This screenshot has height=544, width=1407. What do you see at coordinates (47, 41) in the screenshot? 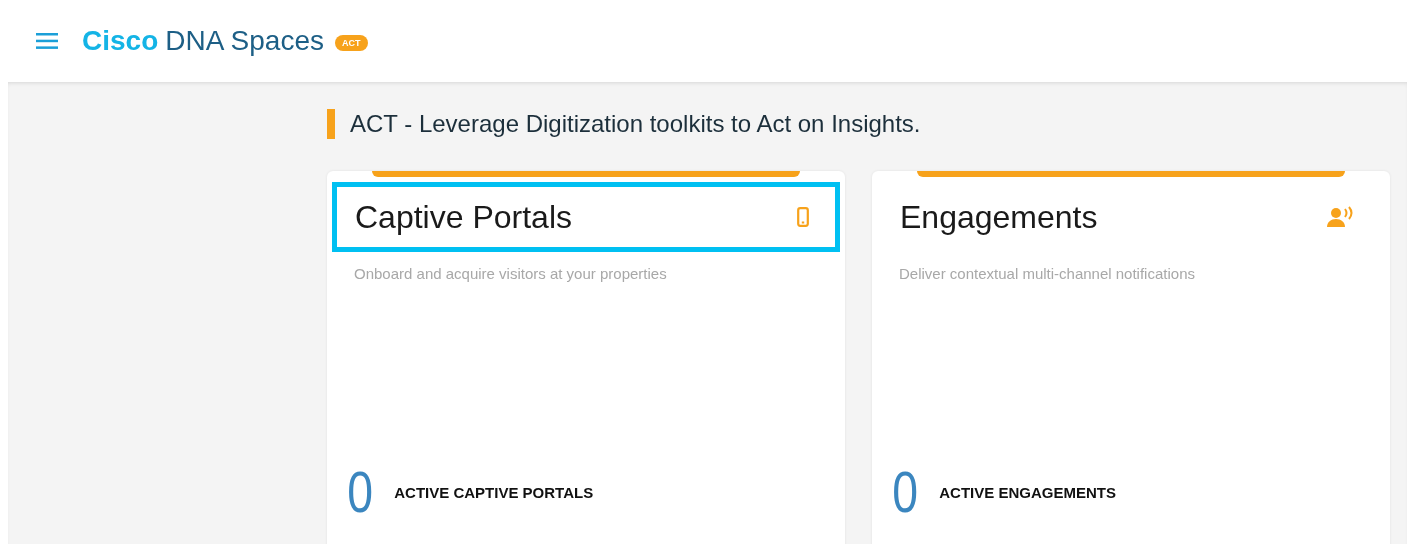
I see `menu-icon` at bounding box center [47, 41].